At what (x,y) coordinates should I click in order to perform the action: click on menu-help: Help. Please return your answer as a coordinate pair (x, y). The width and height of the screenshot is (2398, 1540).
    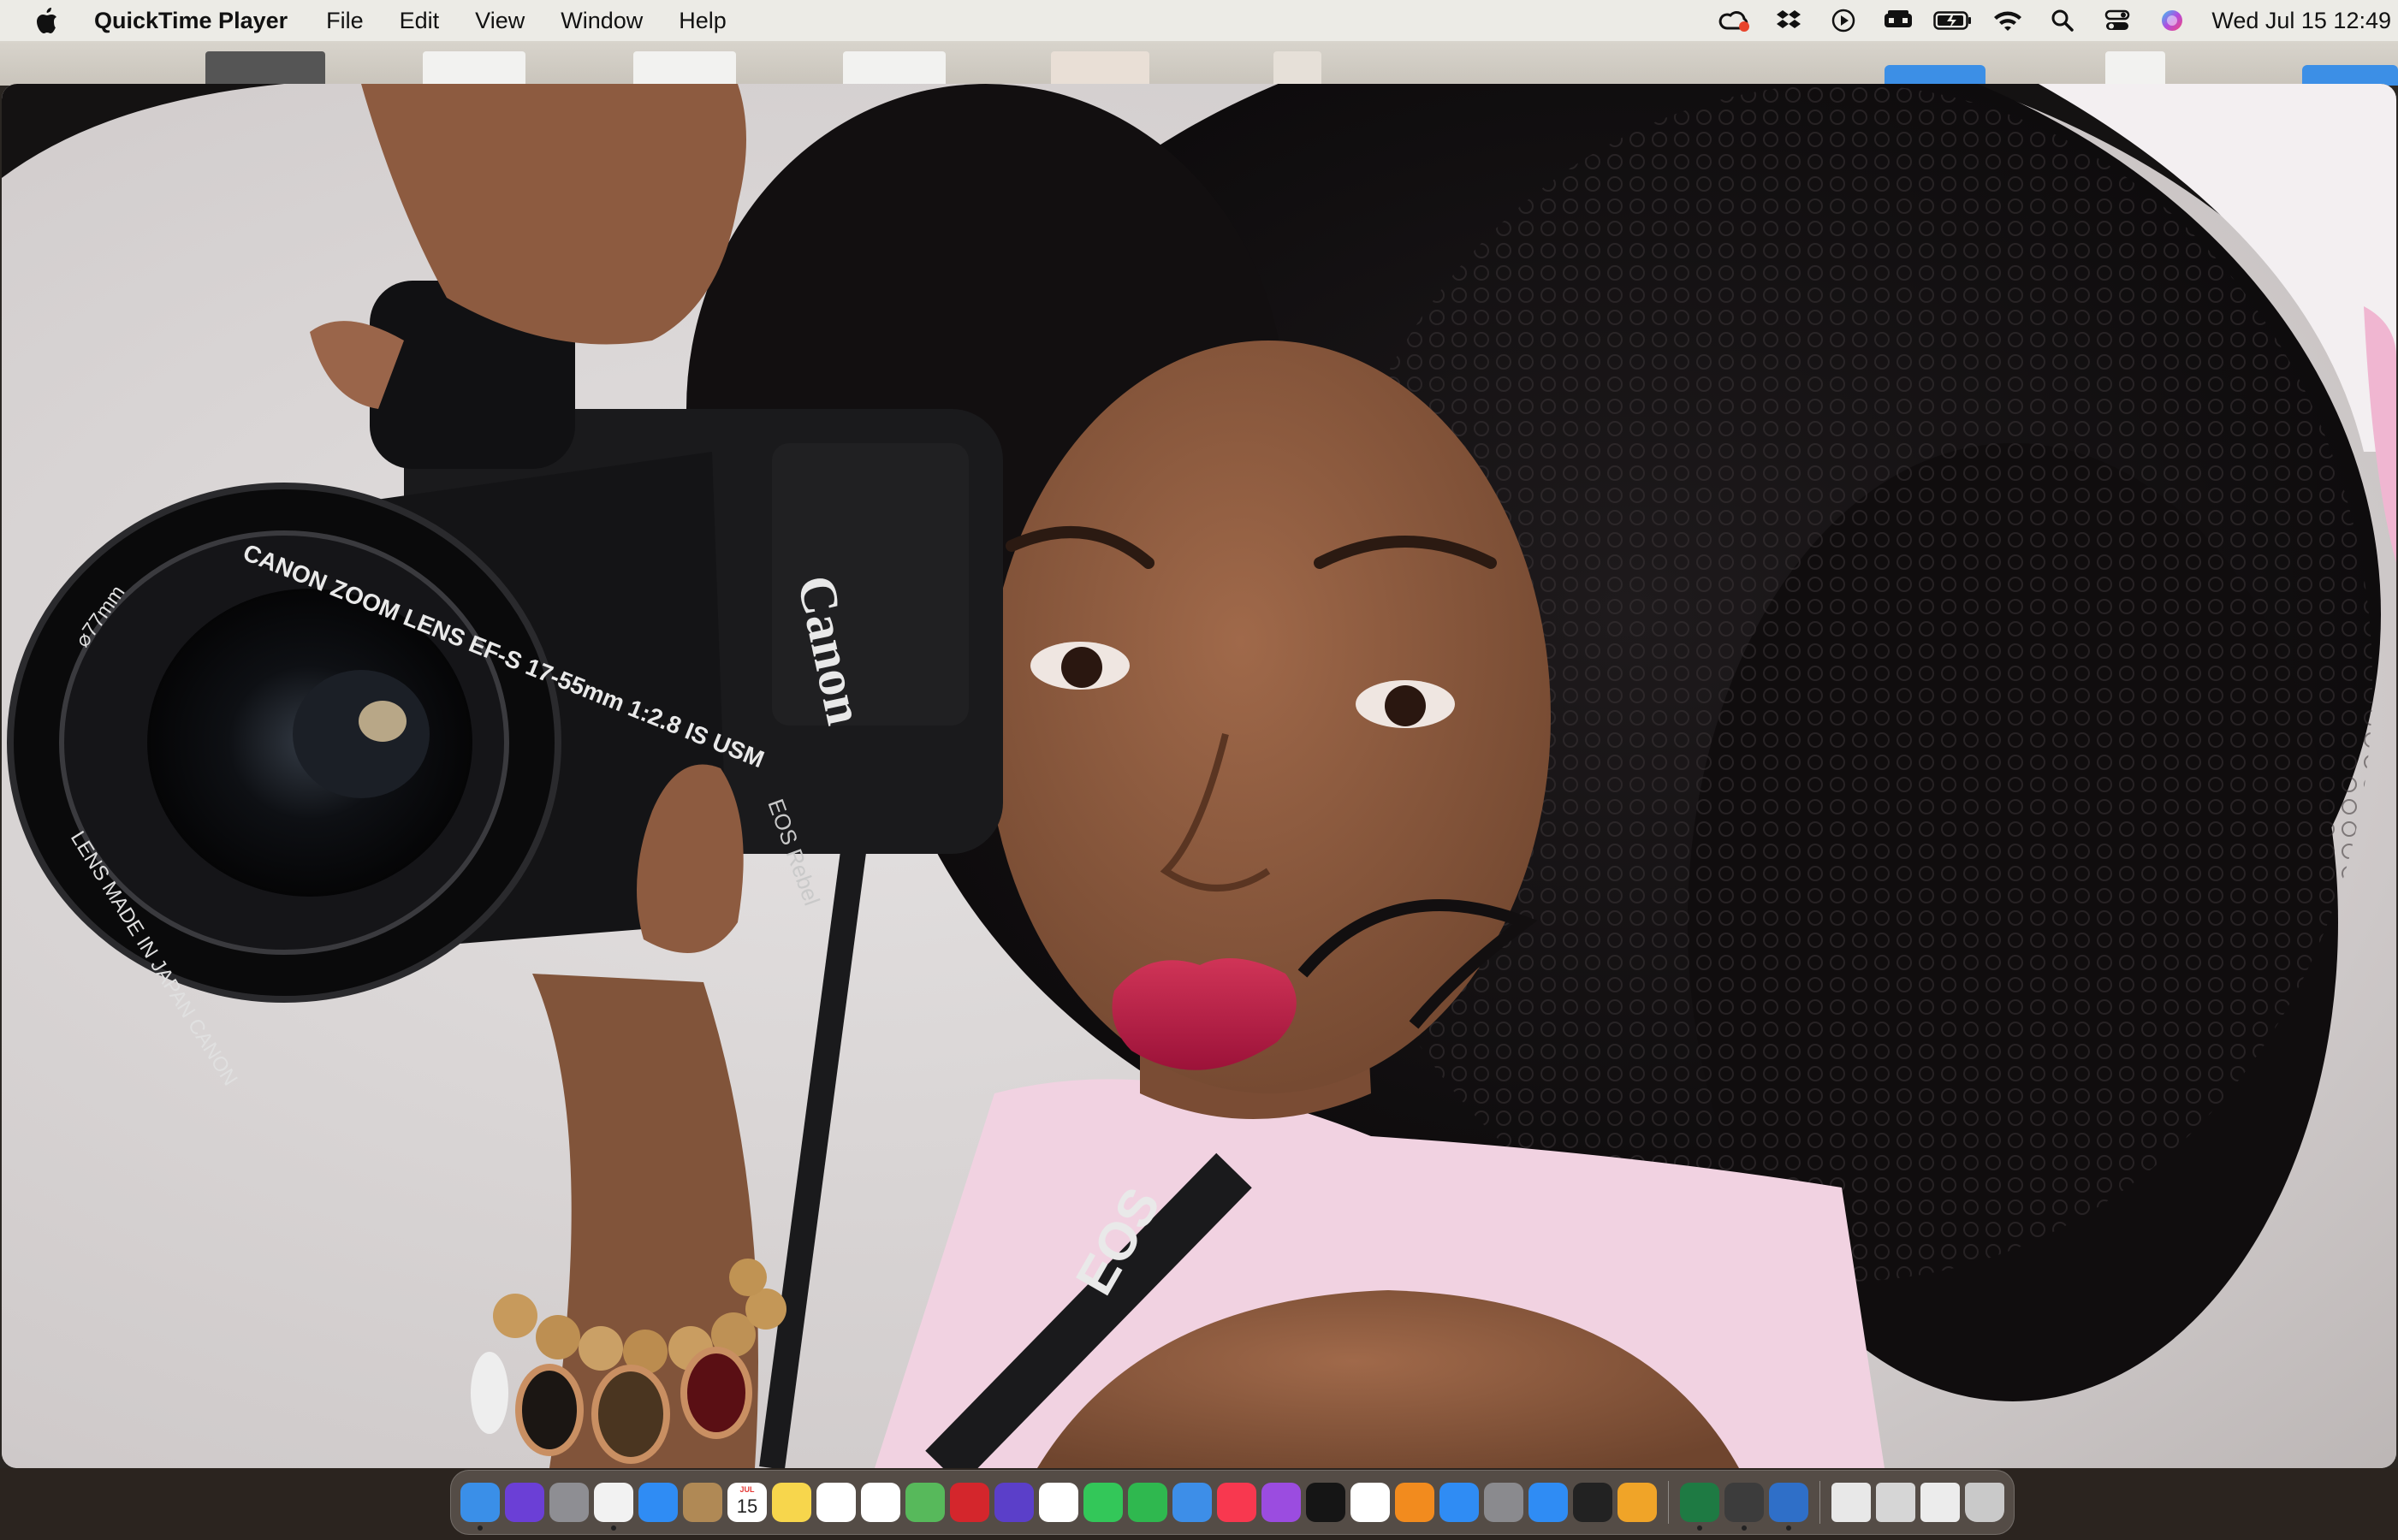
    Looking at the image, I should click on (703, 20).